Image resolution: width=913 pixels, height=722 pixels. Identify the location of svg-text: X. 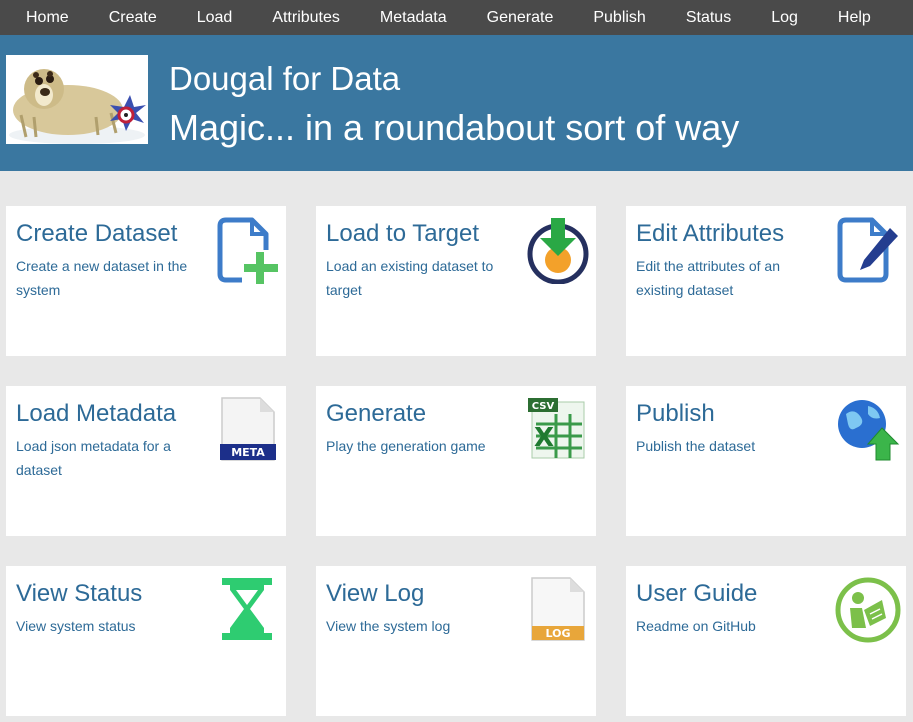
(544, 438).